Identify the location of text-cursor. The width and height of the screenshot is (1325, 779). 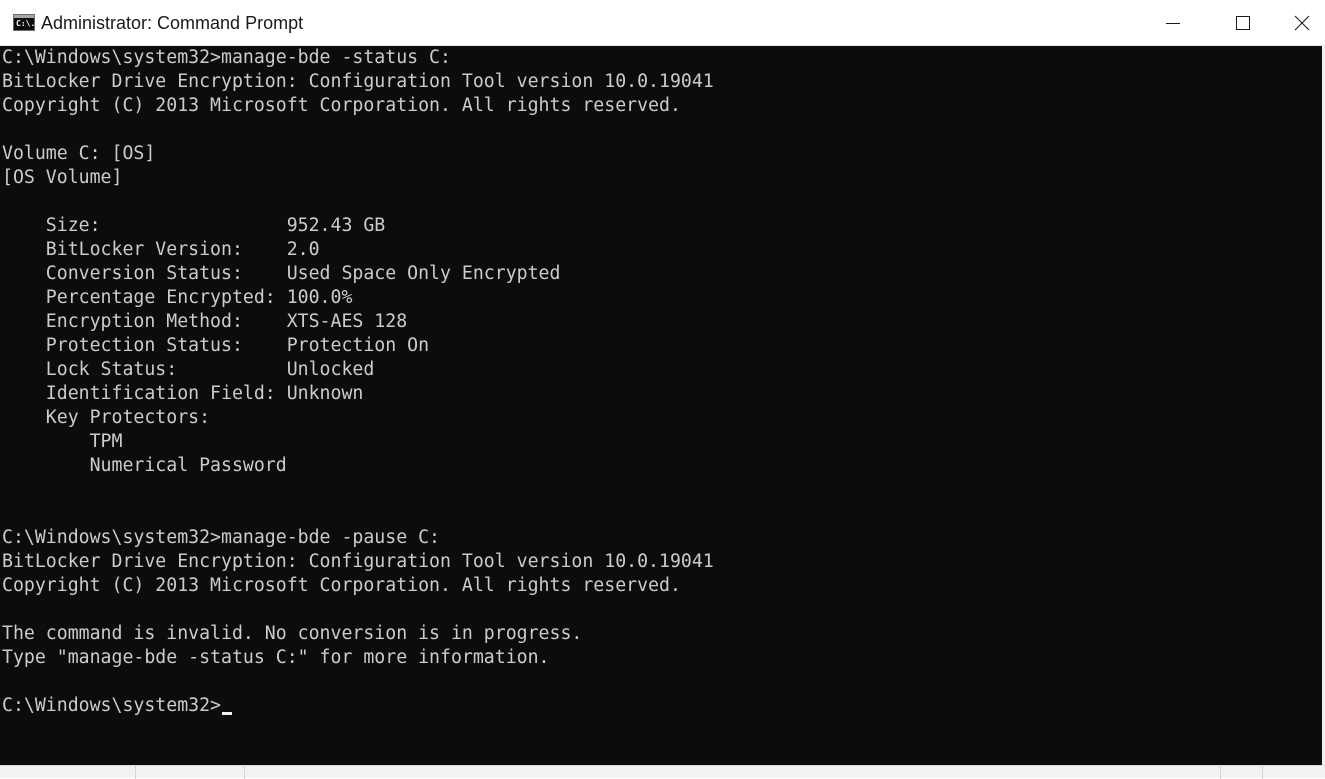
(227, 713).